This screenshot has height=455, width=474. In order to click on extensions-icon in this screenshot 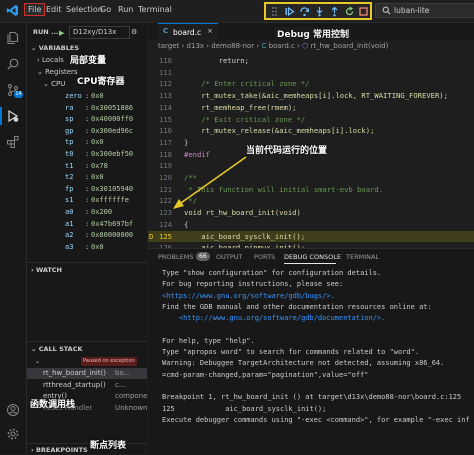, I will do `click(13, 142)`.